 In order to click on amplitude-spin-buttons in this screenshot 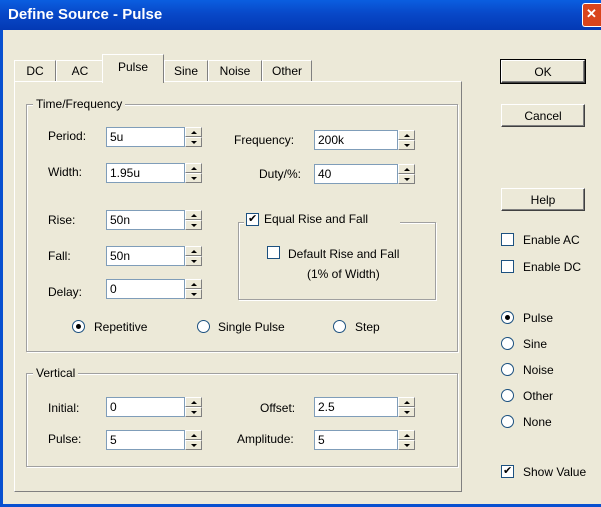, I will do `click(406, 440)`.